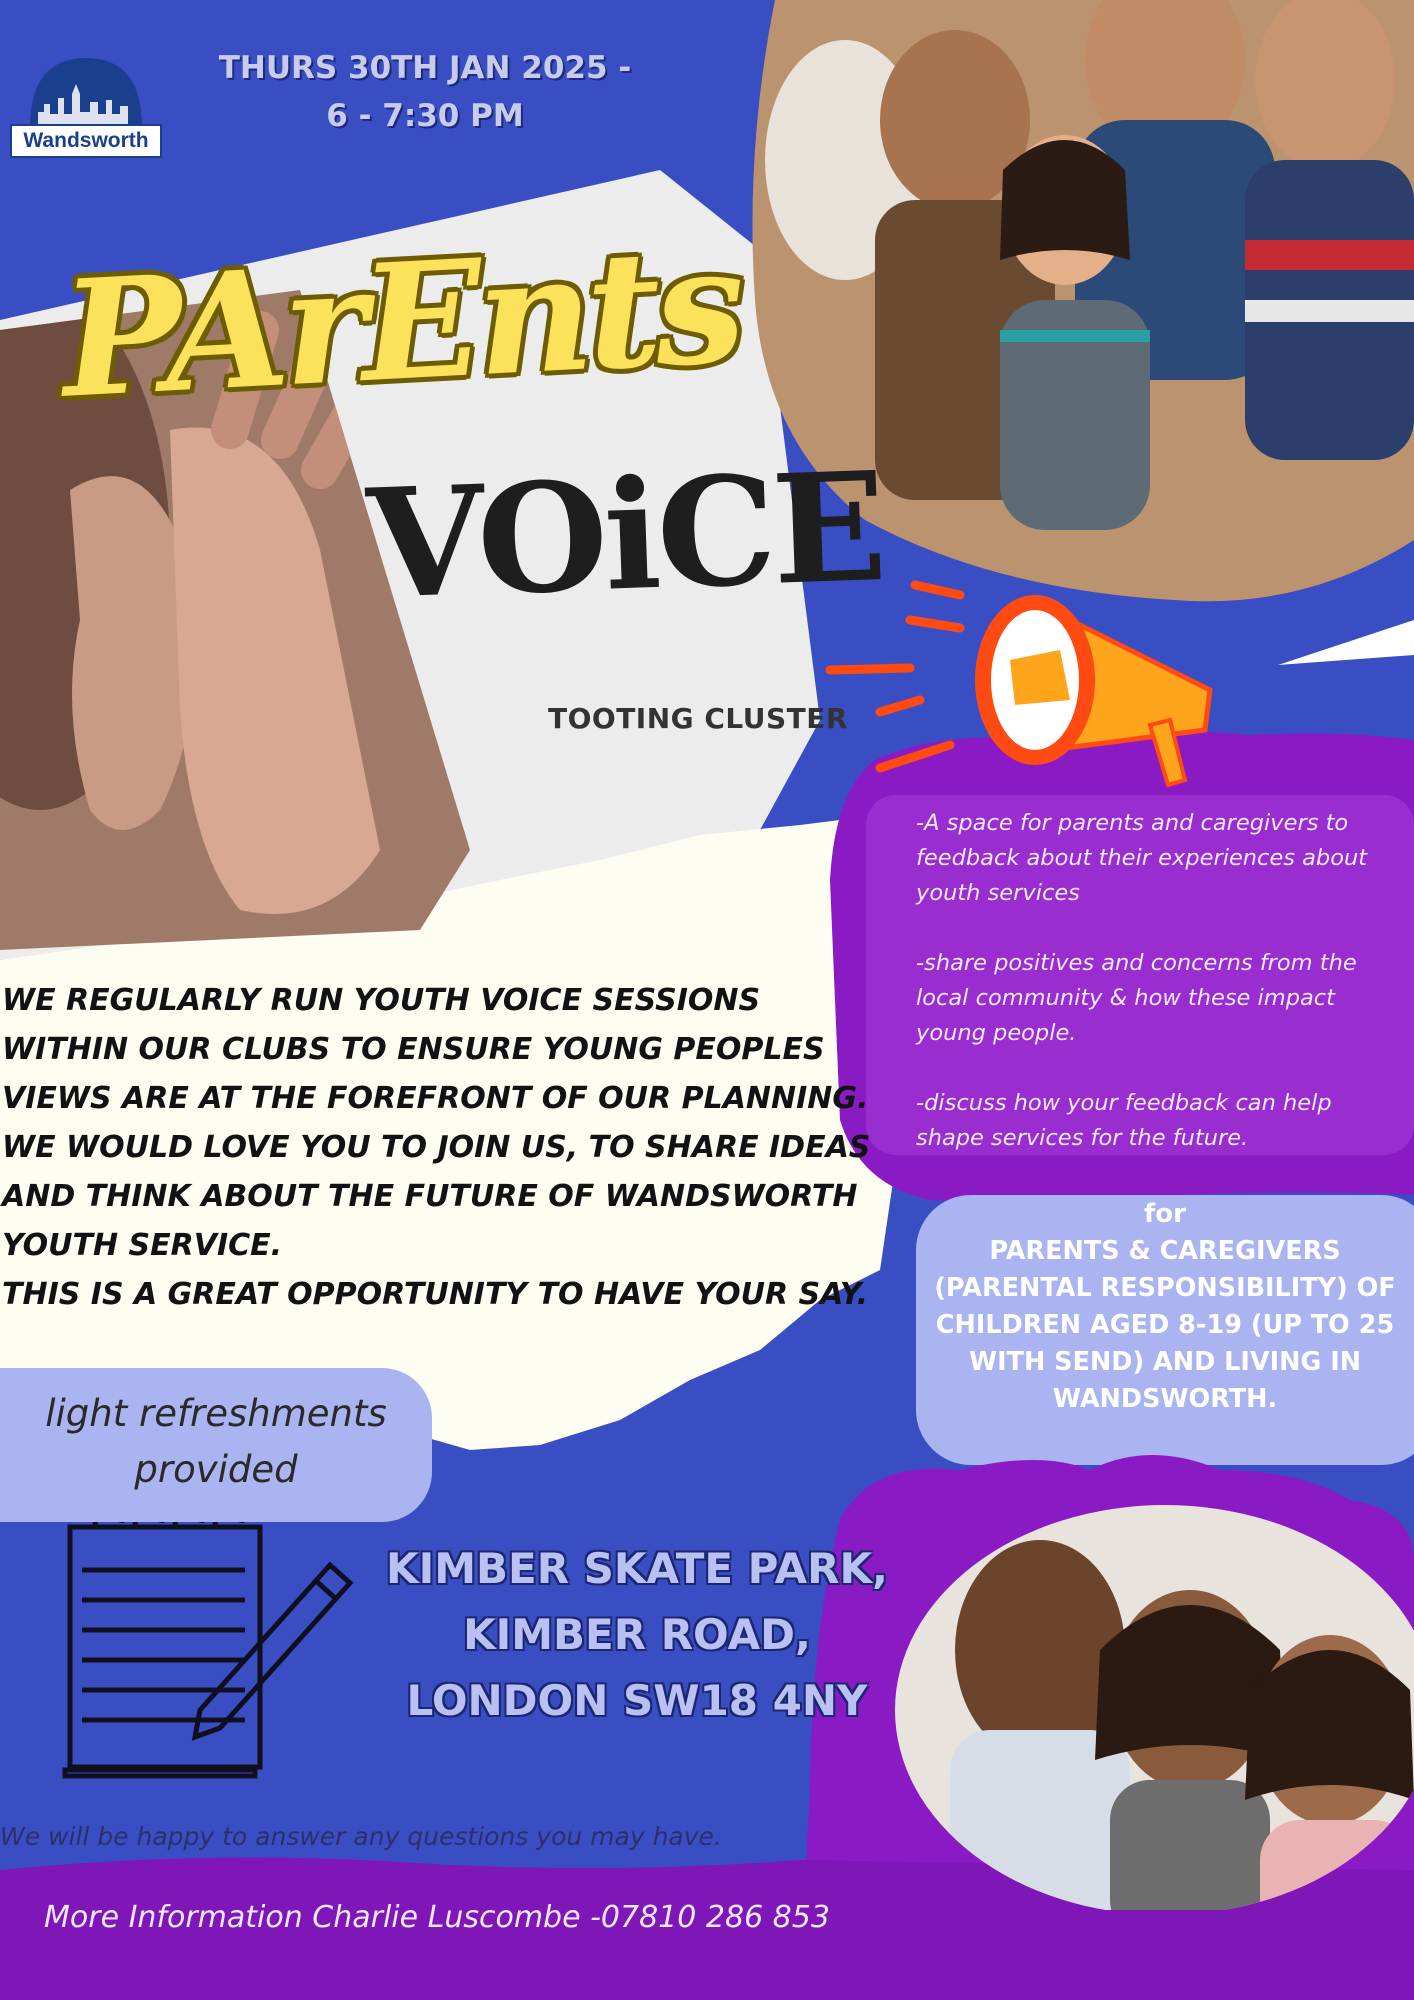  Describe the element at coordinates (86, 93) in the screenshot. I see `logo-skyline-icon` at that location.